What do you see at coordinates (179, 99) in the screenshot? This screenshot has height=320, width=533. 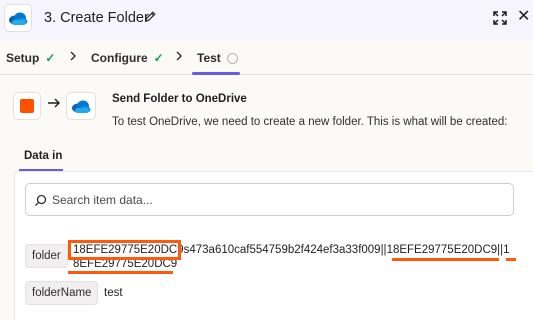 I see `flow-title: Send Folder to OneDrive` at bounding box center [179, 99].